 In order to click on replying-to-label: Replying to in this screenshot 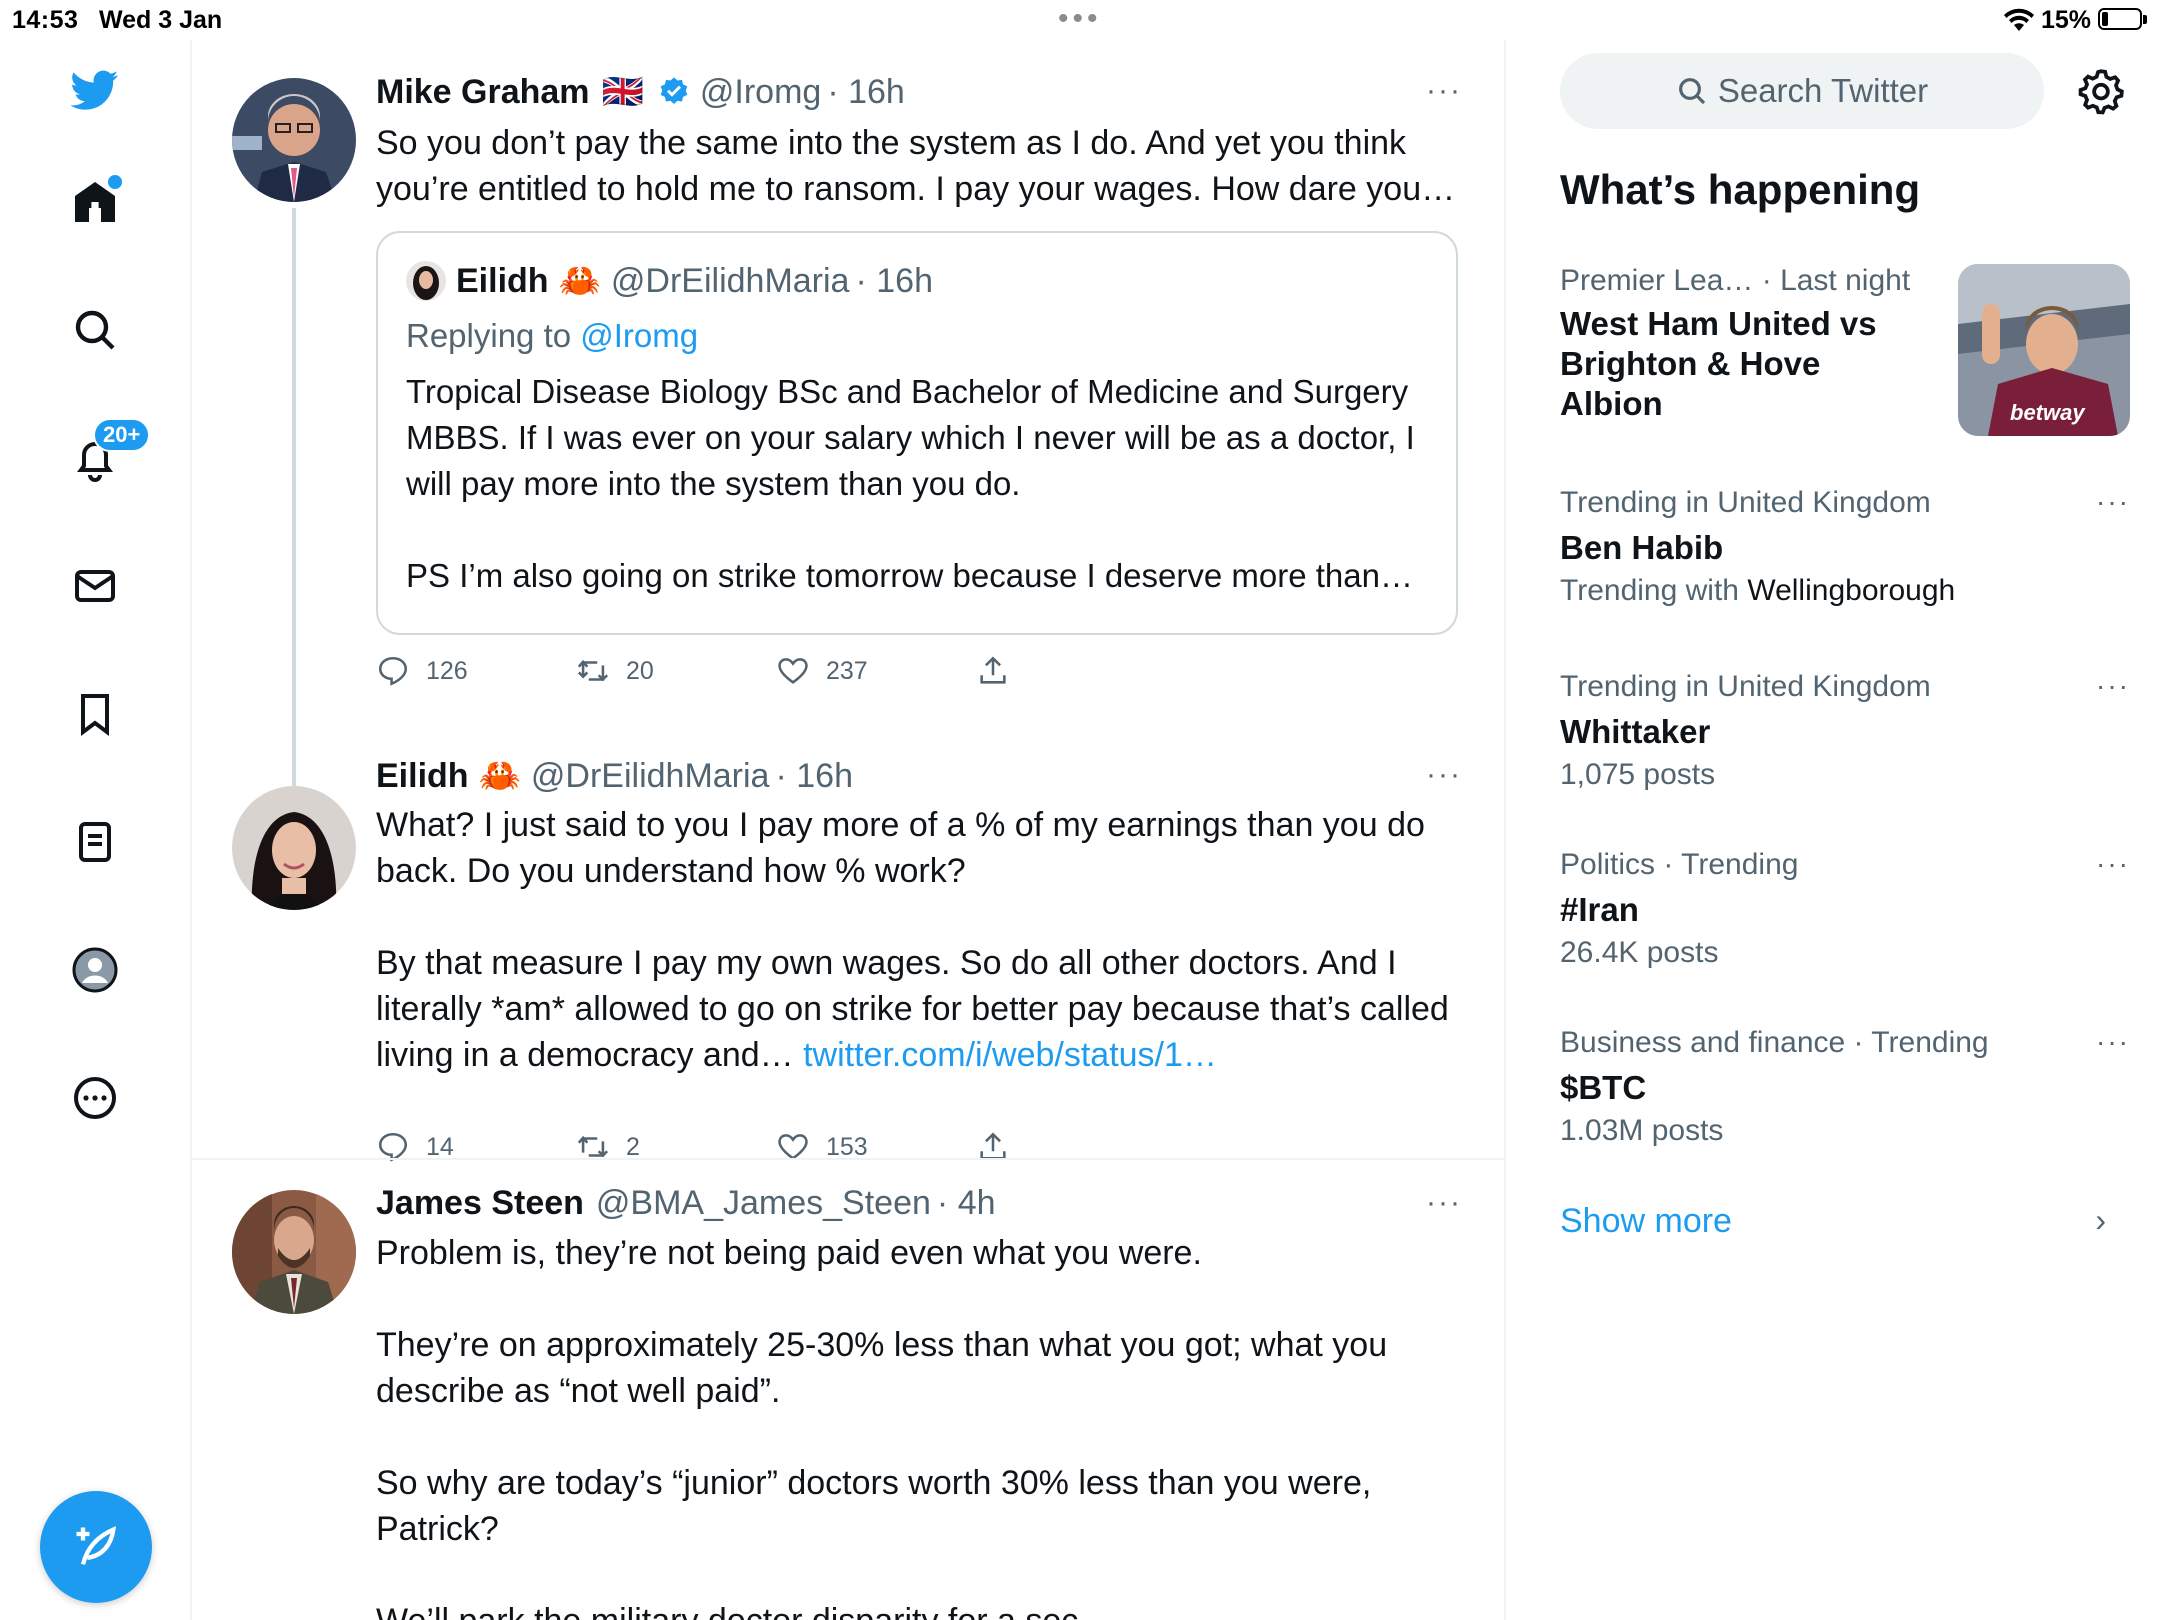, I will do `click(493, 335)`.